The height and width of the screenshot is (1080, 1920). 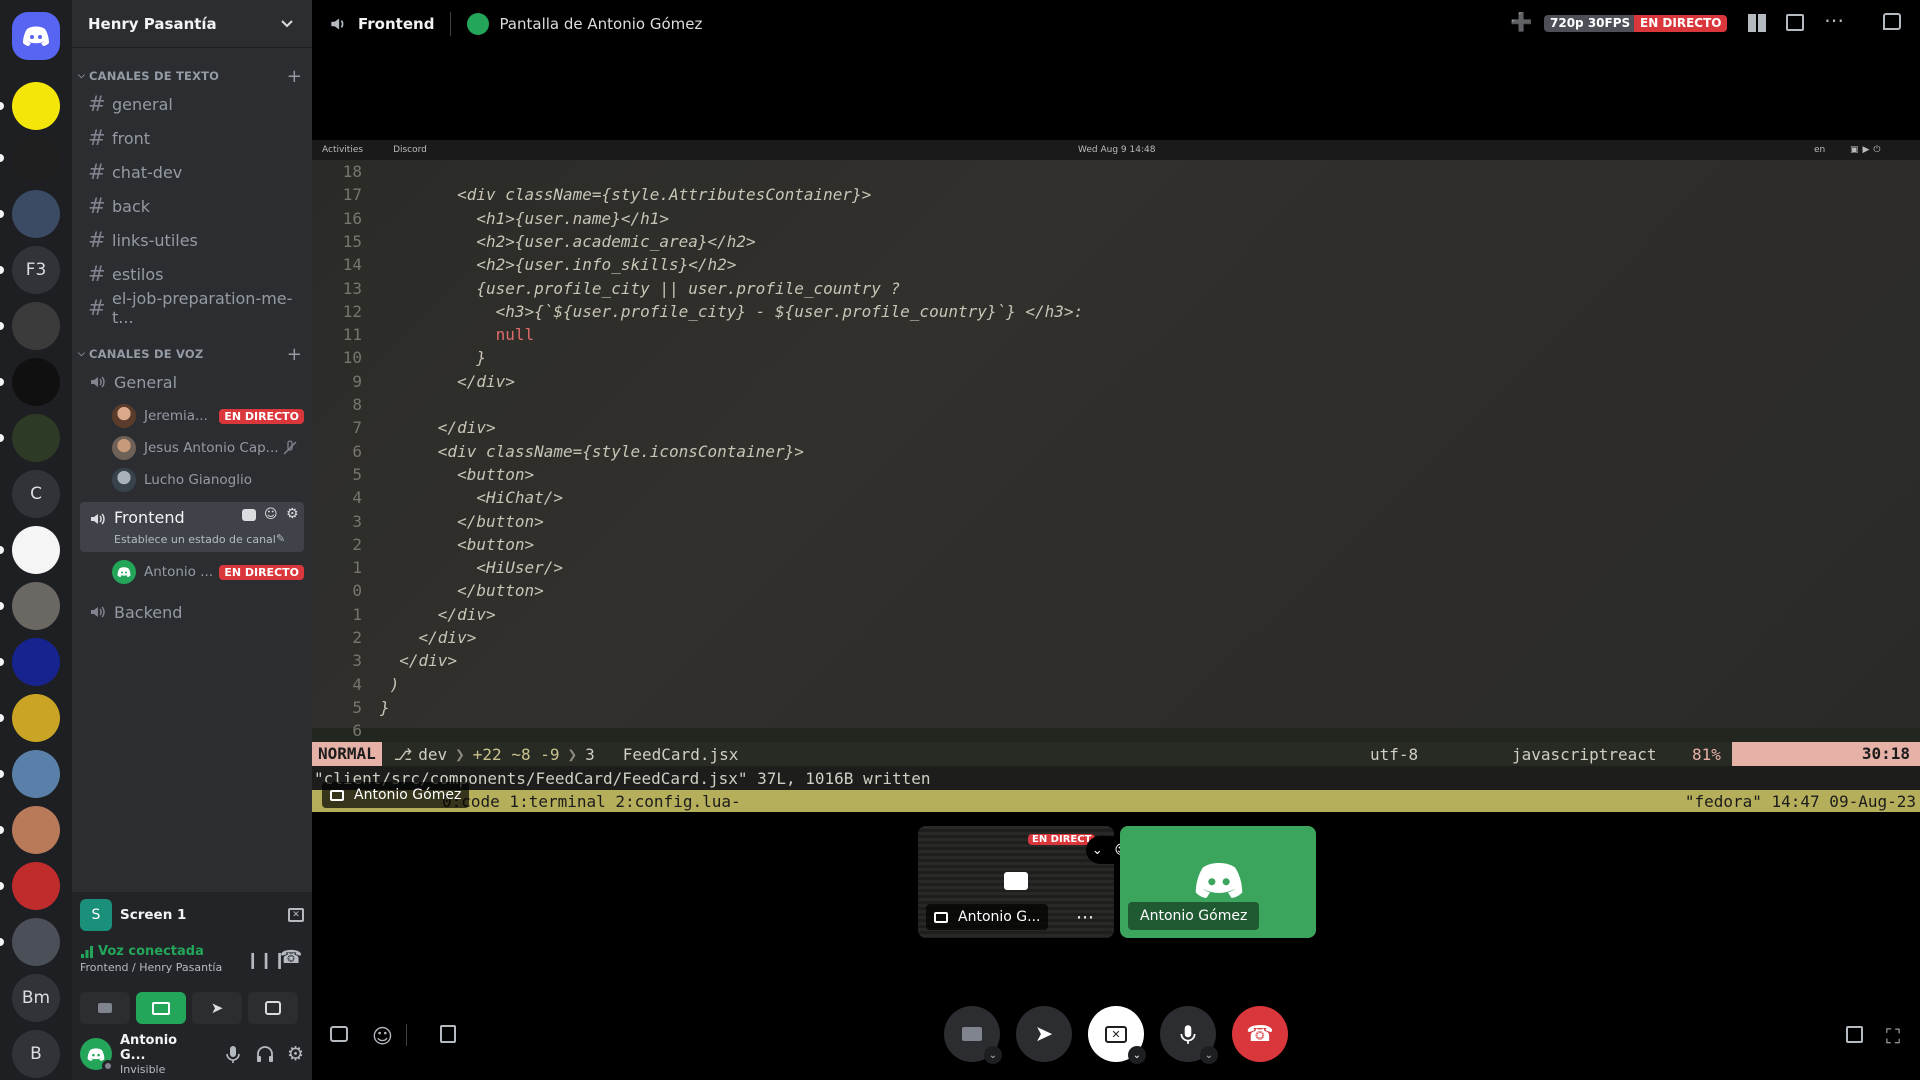 What do you see at coordinates (36, 270) in the screenshot?
I see `server-button: F3` at bounding box center [36, 270].